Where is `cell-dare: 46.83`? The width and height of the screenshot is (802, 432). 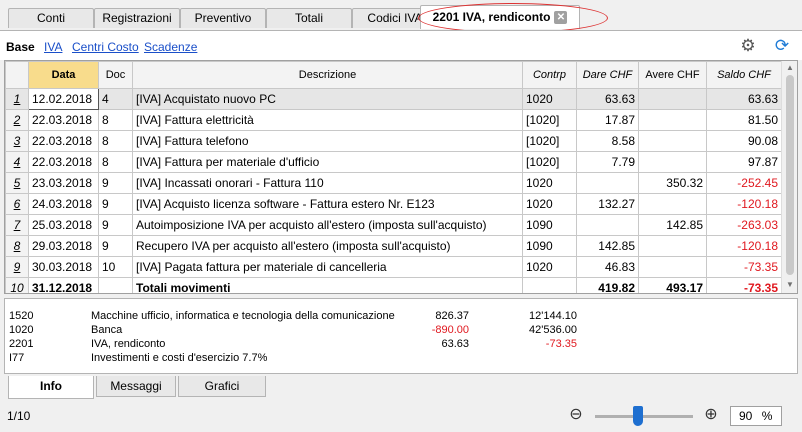 cell-dare: 46.83 is located at coordinates (607, 267).